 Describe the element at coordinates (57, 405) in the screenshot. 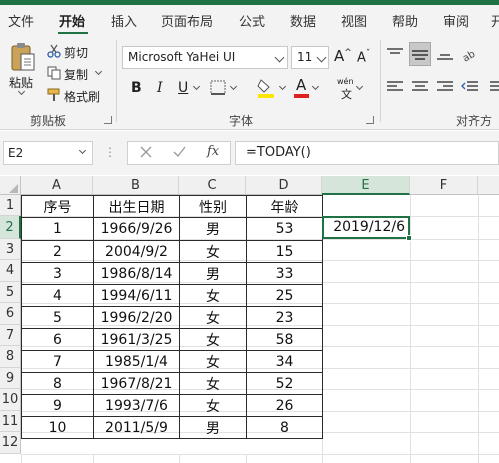

I see `table-cell: 9` at that location.